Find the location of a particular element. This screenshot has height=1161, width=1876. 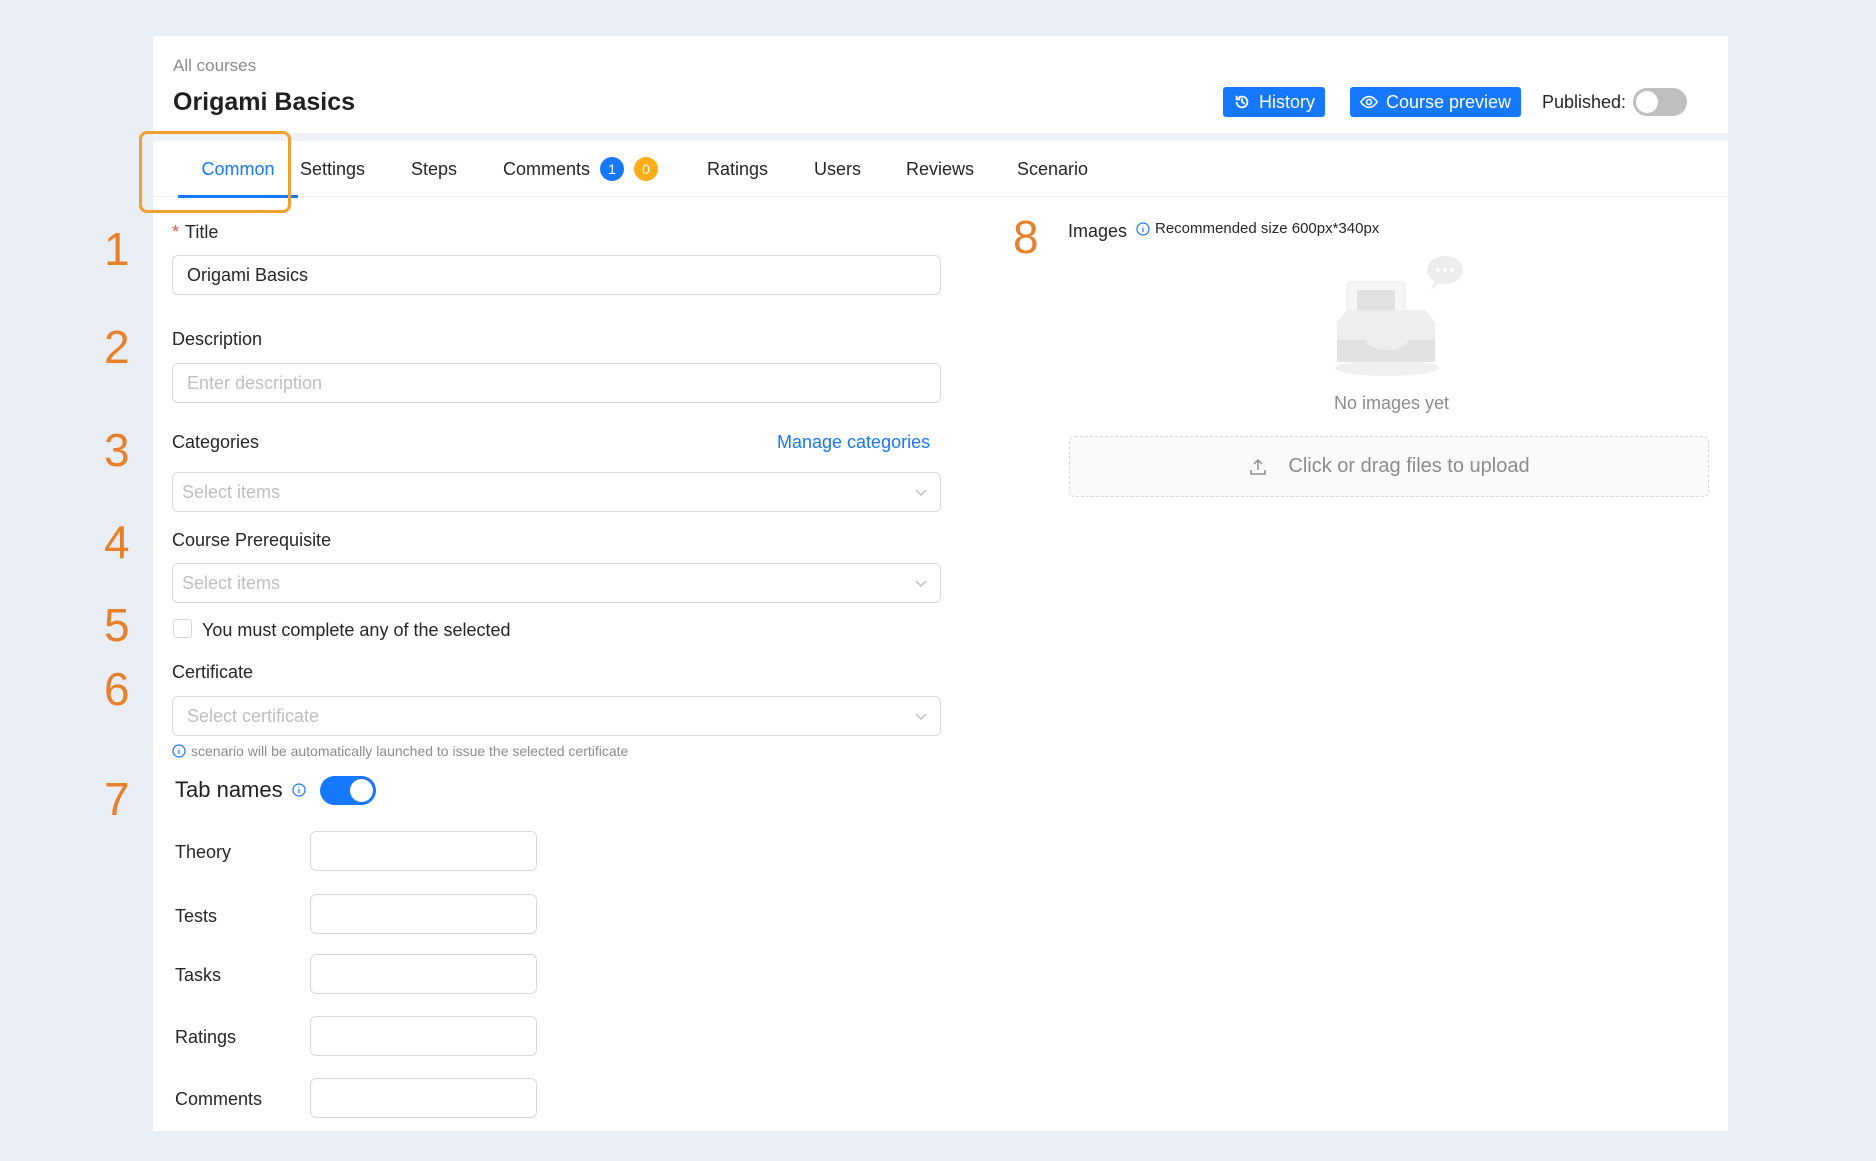

title-label-text: Title is located at coordinates (202, 232).